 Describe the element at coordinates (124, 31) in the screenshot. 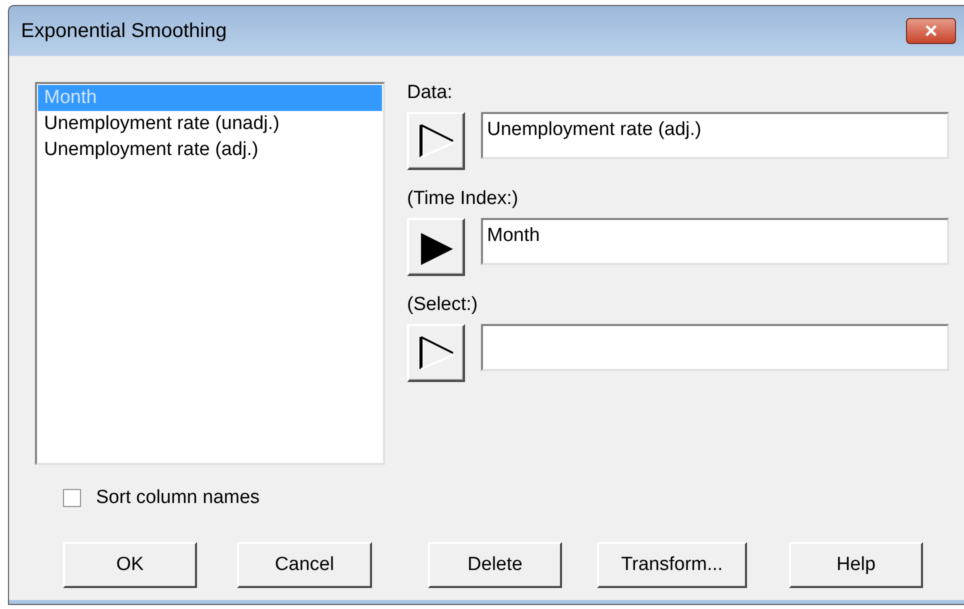

I see `window-title: Exponential Smoothing` at that location.